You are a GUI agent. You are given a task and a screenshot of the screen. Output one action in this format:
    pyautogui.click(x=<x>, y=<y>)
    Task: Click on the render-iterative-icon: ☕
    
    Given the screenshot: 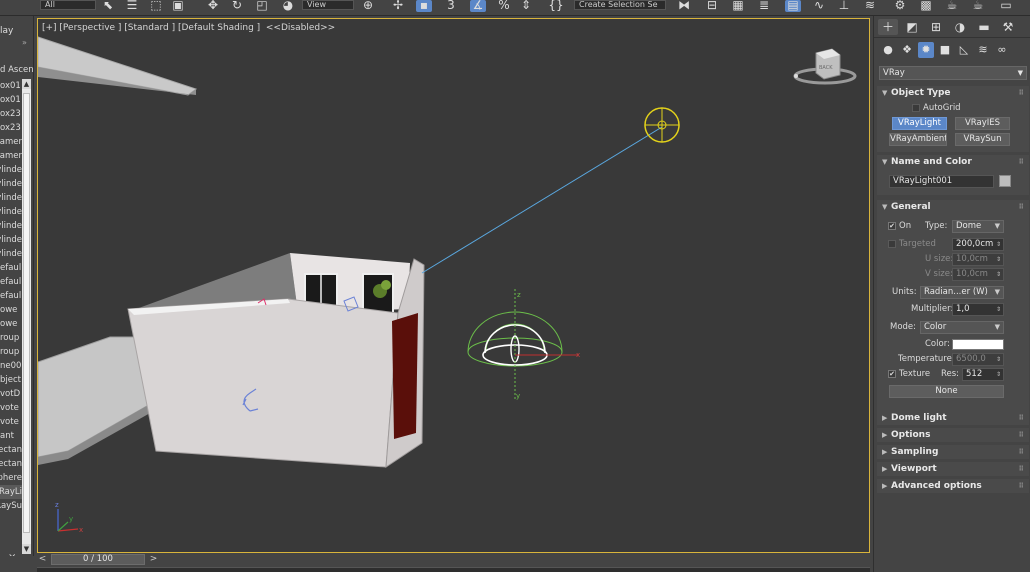 What is the action you would take?
    pyautogui.click(x=978, y=6)
    